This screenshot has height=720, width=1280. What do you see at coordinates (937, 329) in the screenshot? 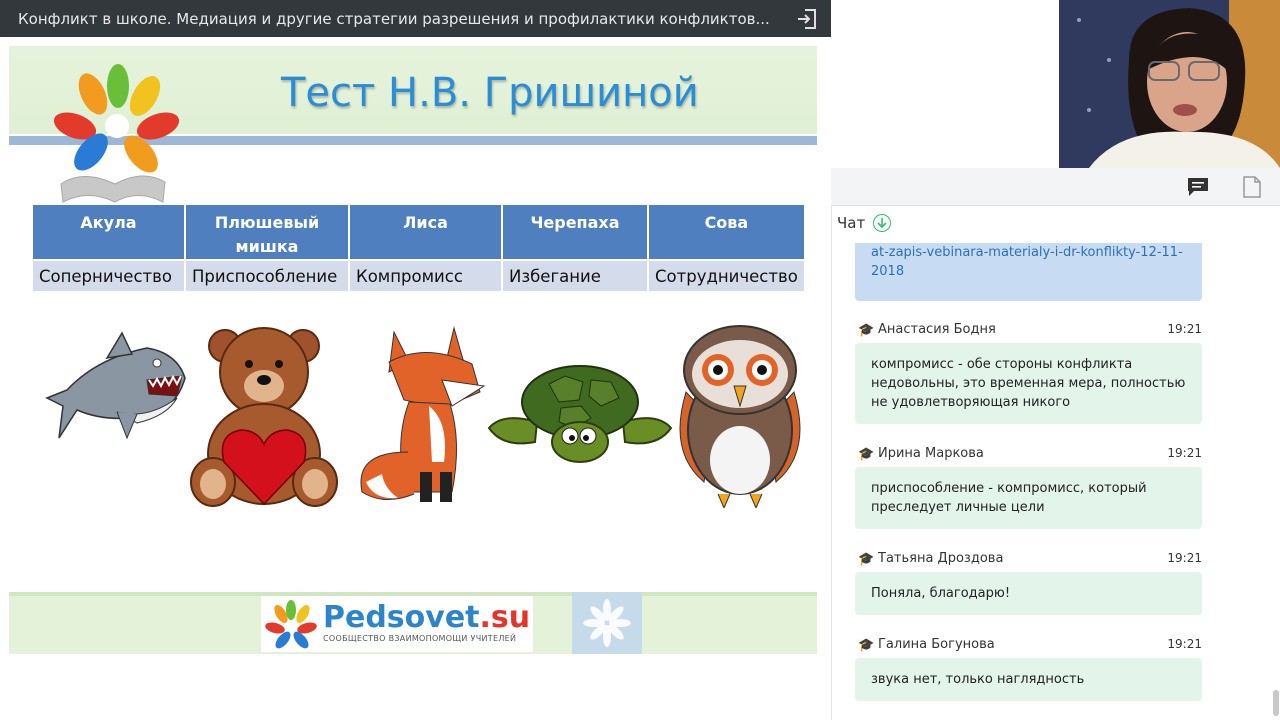
I see `message-author: Анастасия Бодня` at bounding box center [937, 329].